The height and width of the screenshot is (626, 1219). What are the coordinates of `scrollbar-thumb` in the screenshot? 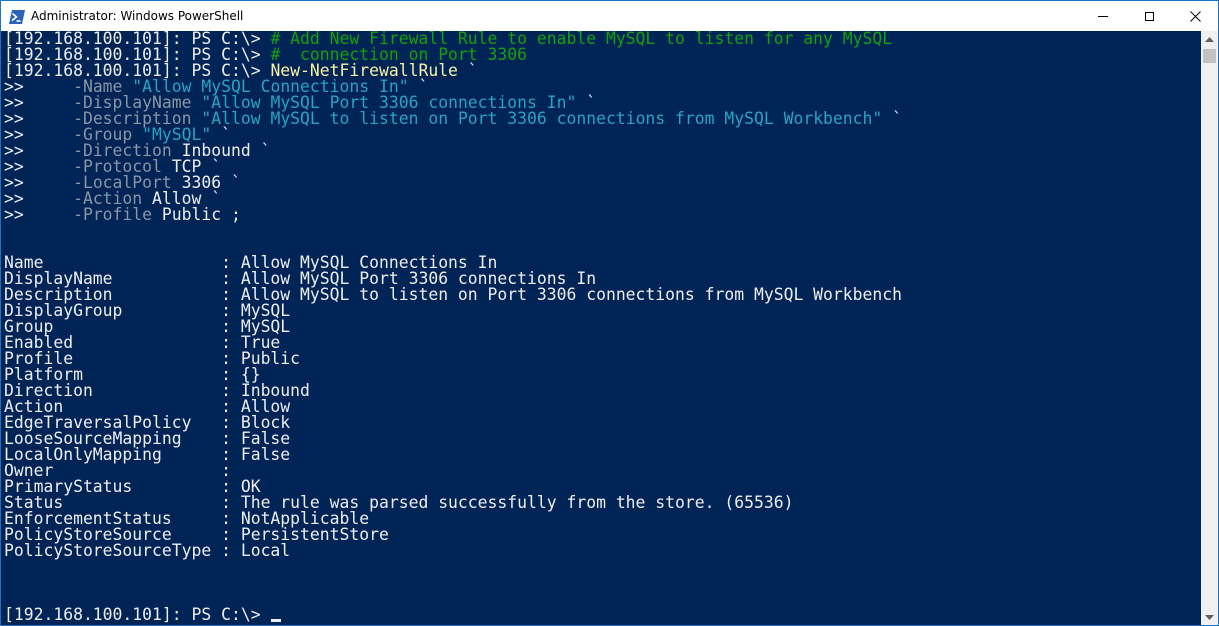 It's located at (1209, 56).